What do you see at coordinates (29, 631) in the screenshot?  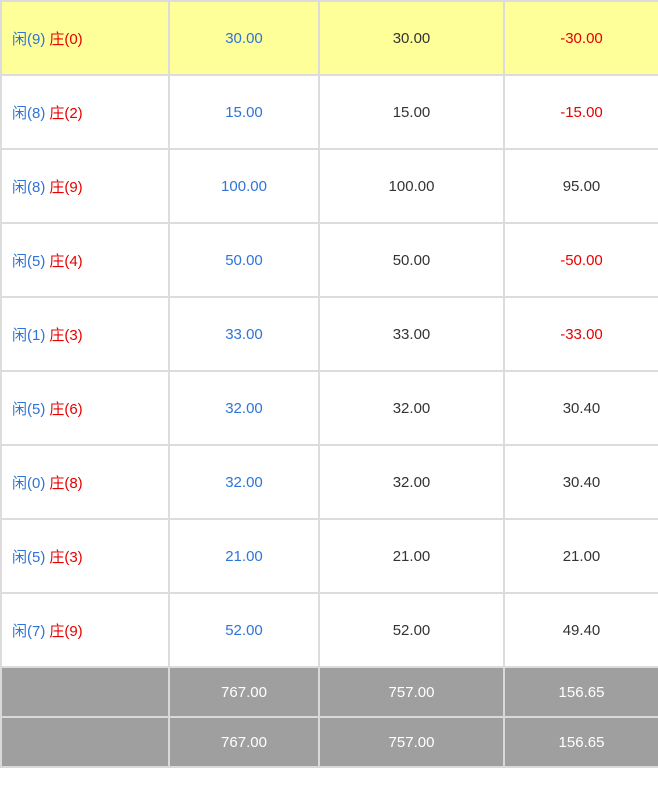 I see `player-score: 闲(7)` at bounding box center [29, 631].